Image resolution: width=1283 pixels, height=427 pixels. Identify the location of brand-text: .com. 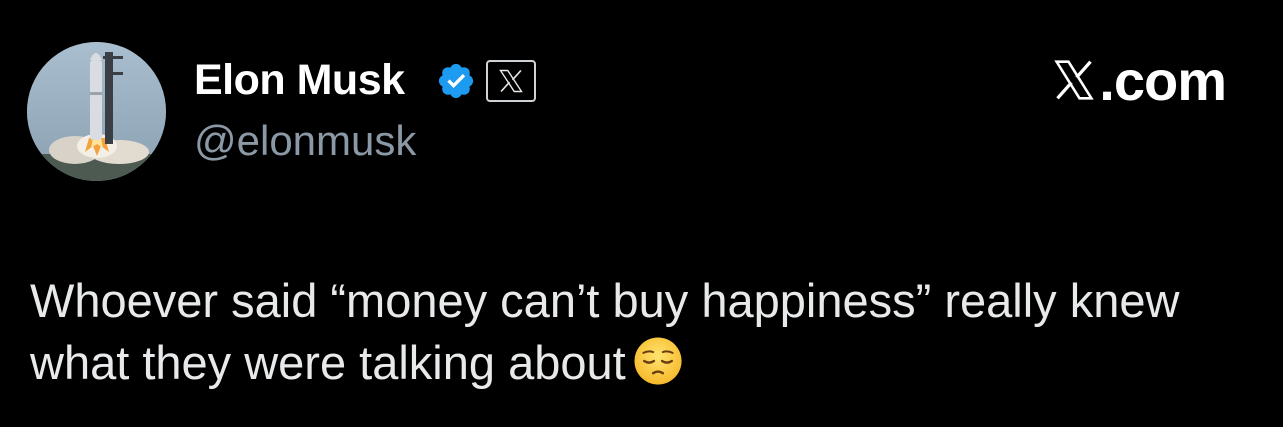
(1163, 80).